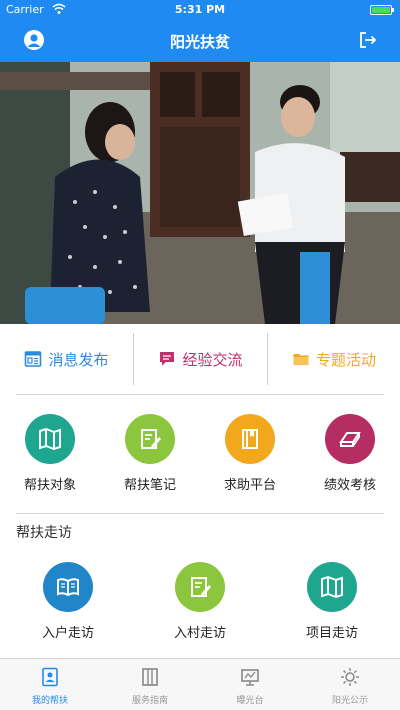 This screenshot has width=400, height=710. I want to click on folder-icon, so click(301, 359).